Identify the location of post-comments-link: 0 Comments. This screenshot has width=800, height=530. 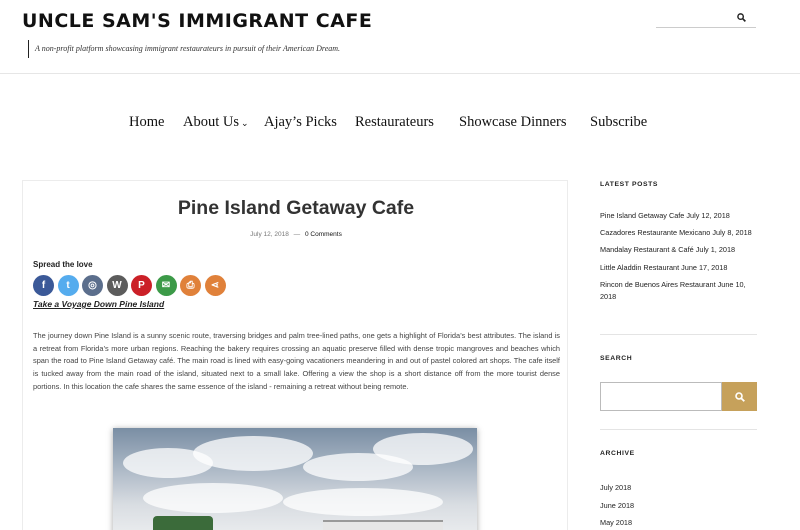
(323, 234).